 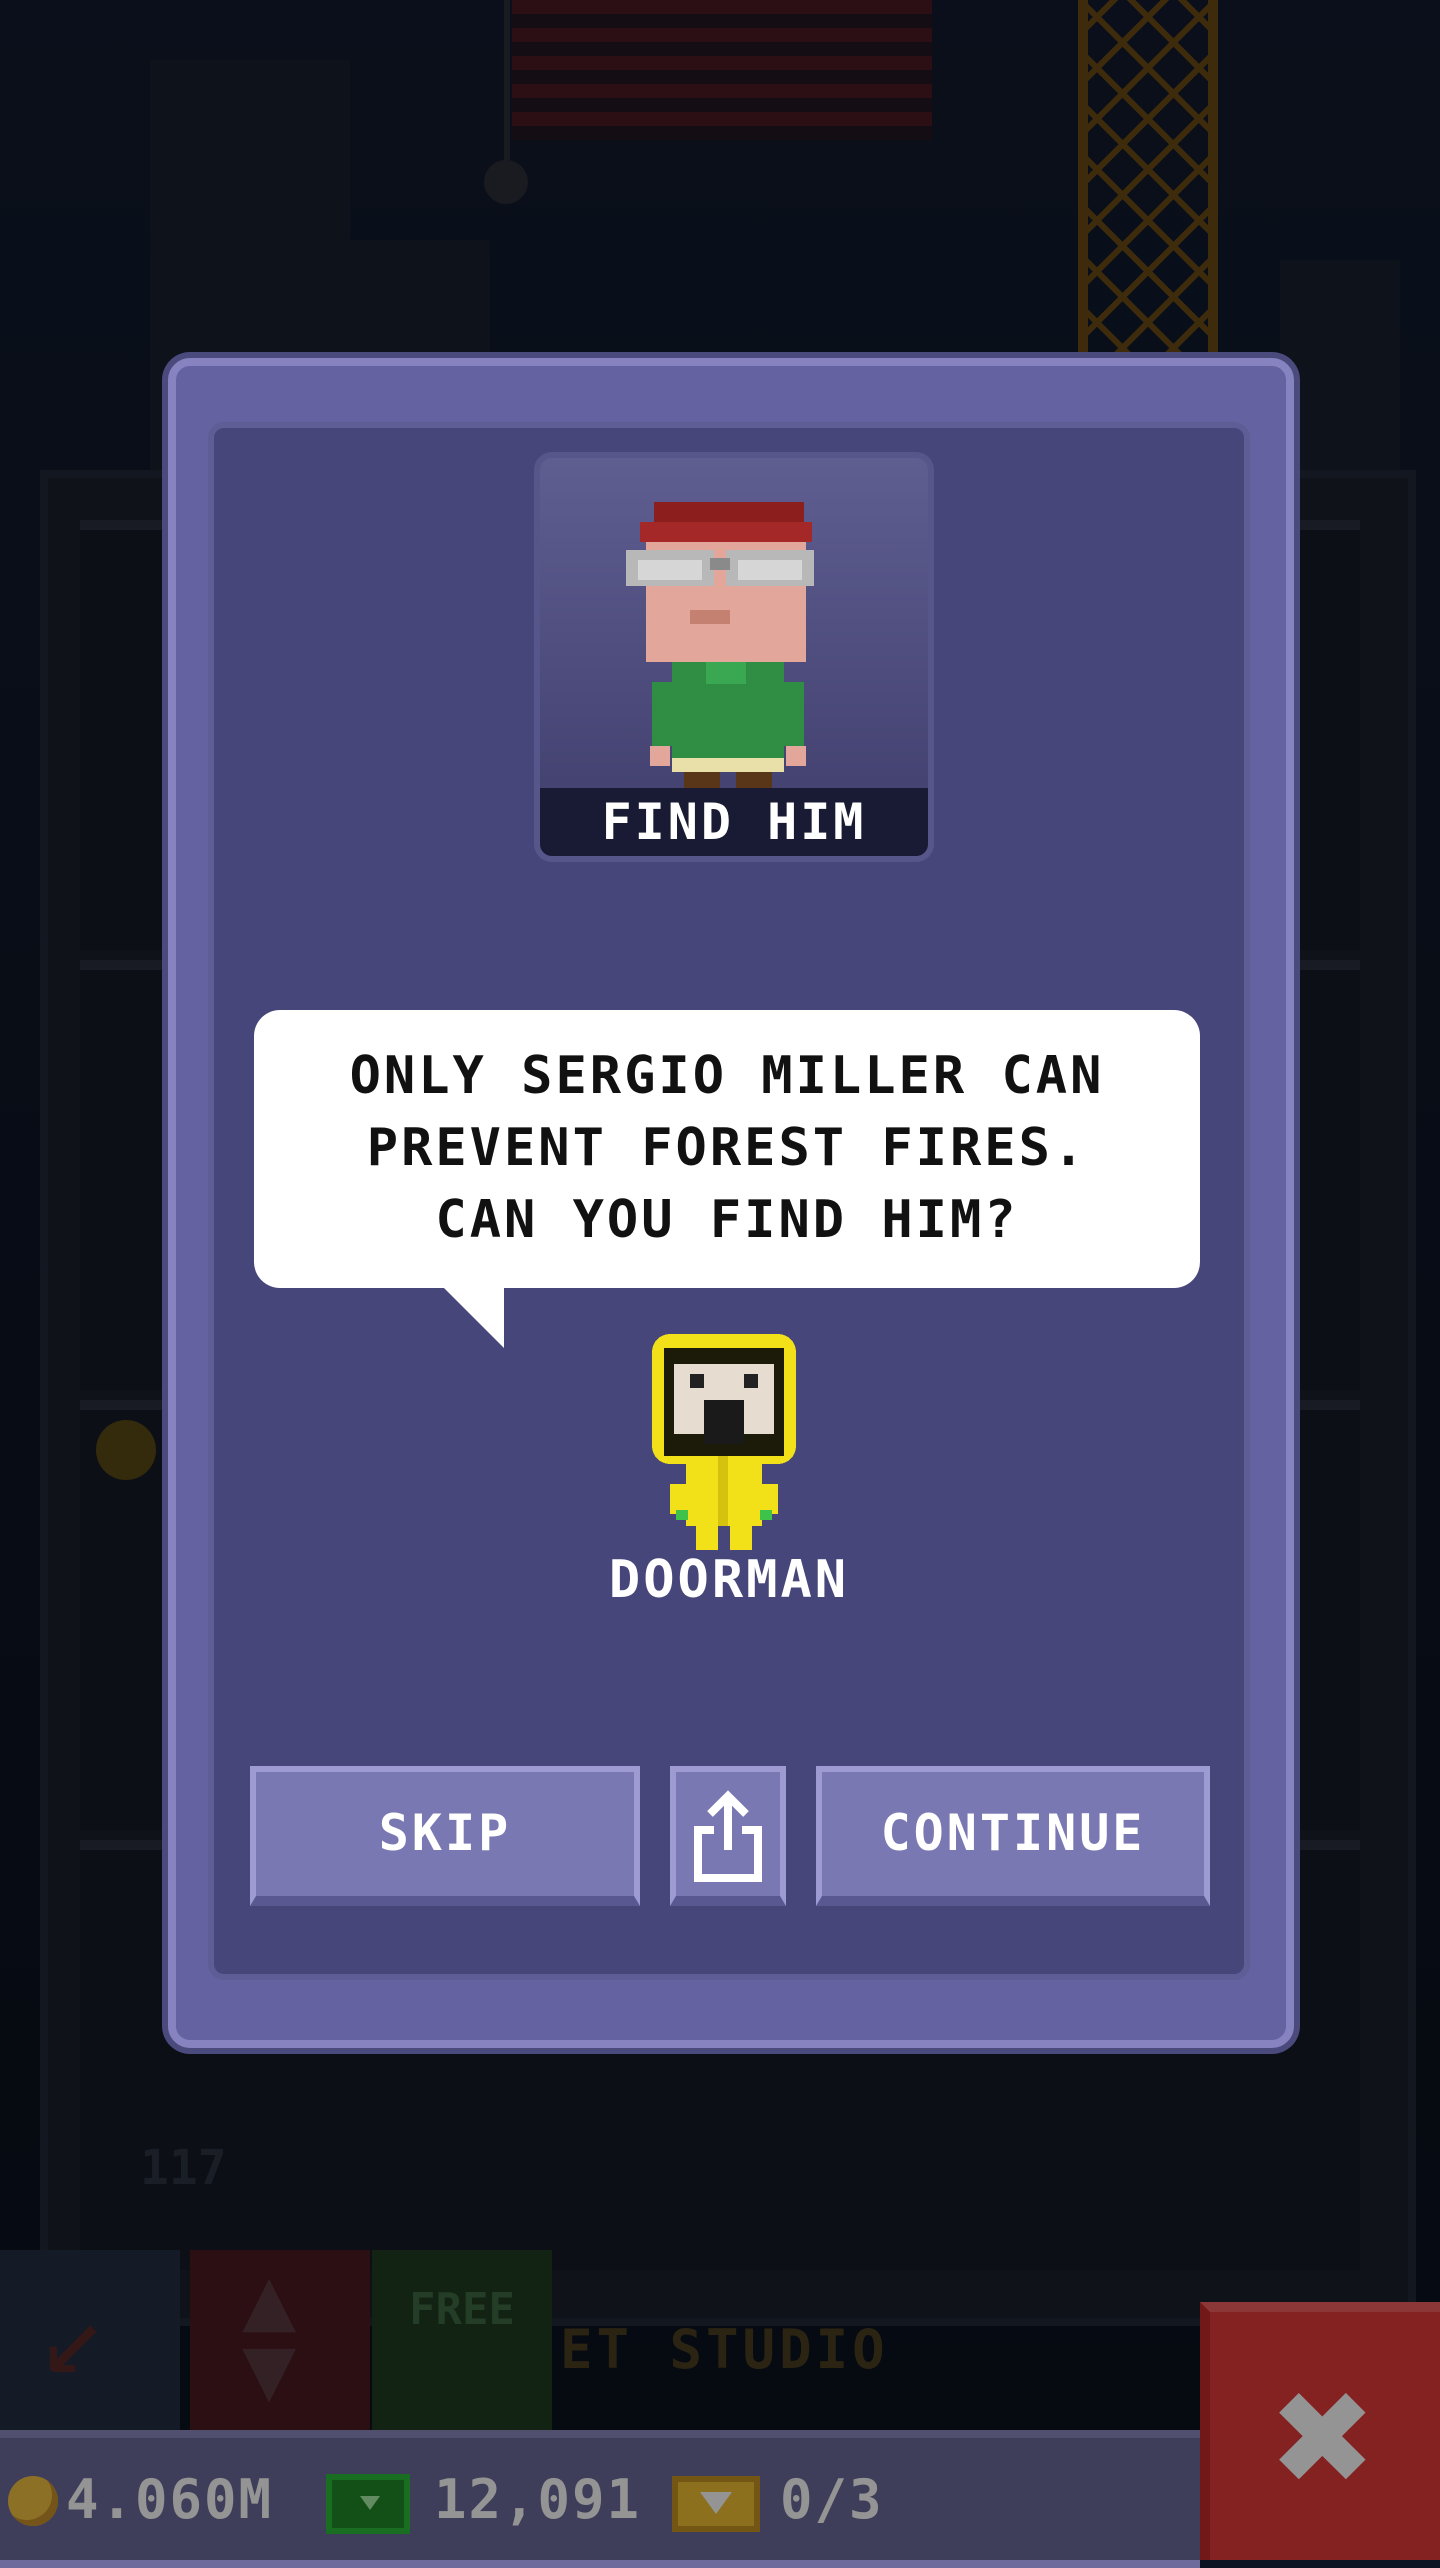 I want to click on find-him-banner: FIND HIM, so click(x=734, y=822).